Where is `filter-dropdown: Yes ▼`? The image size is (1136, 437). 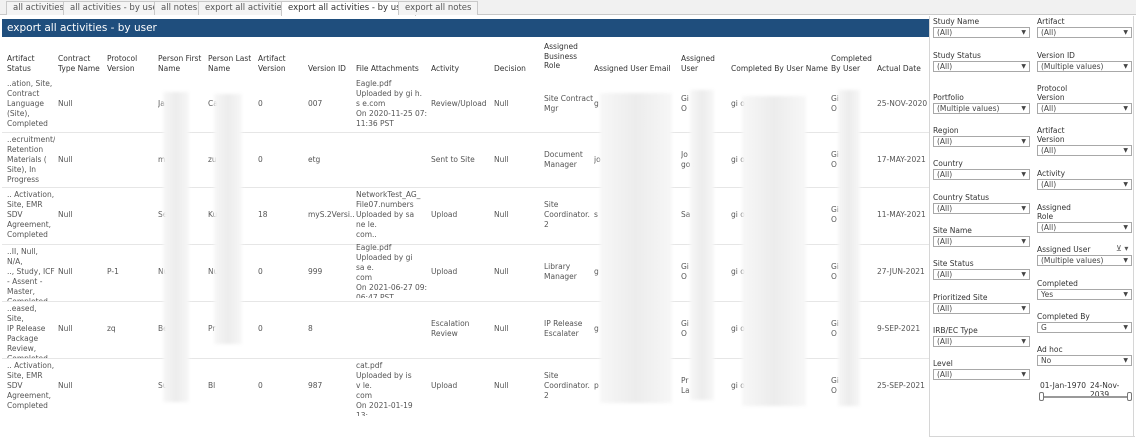 filter-dropdown: Yes ▼ is located at coordinates (1084, 294).